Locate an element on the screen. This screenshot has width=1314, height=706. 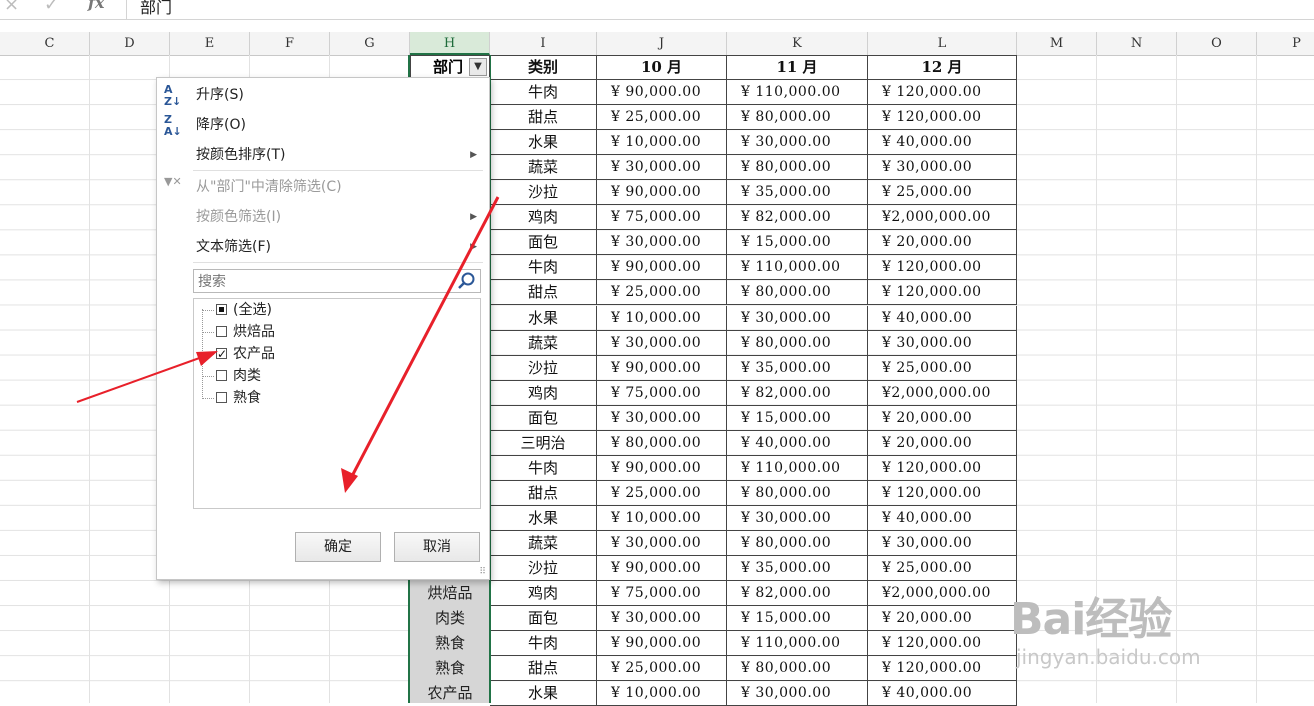
dept-cell: 烘焙品 is located at coordinates (450, 593).